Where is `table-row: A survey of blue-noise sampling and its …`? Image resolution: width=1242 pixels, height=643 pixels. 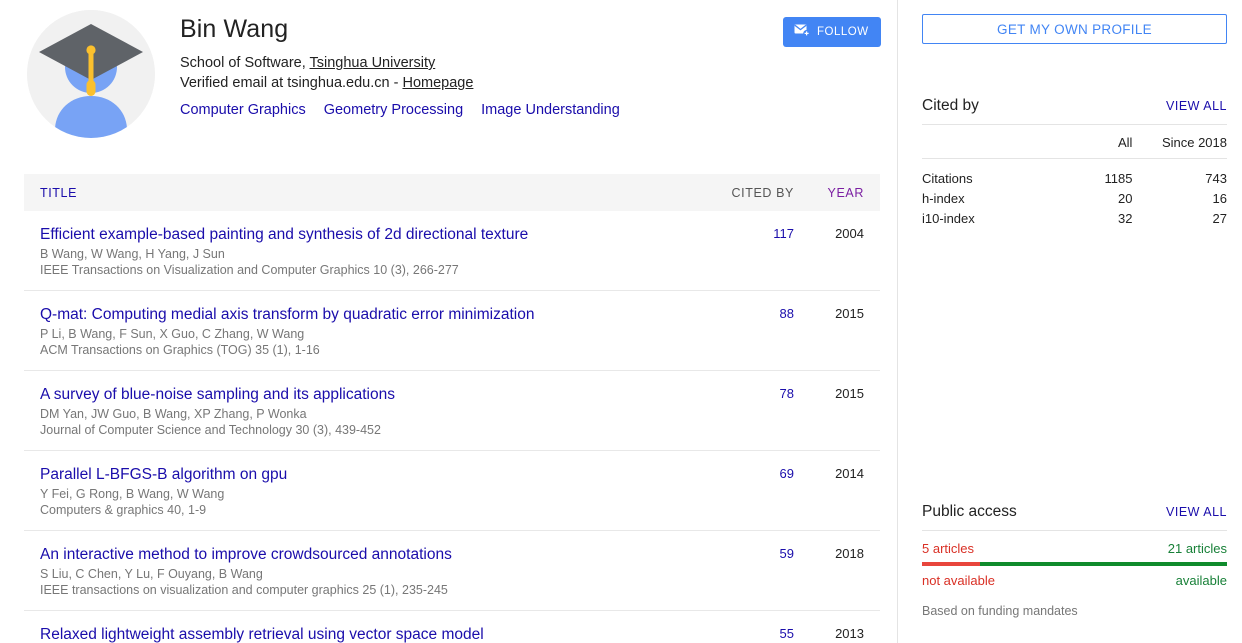
table-row: A survey of blue-noise sampling and its … is located at coordinates (452, 411).